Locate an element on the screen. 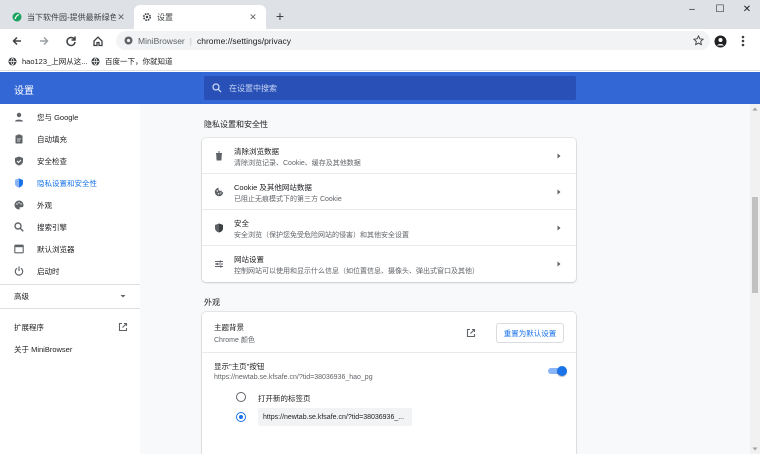 The height and width of the screenshot is (454, 760). bookmark-baidu: 百度一下，你就知道 is located at coordinates (132, 61).